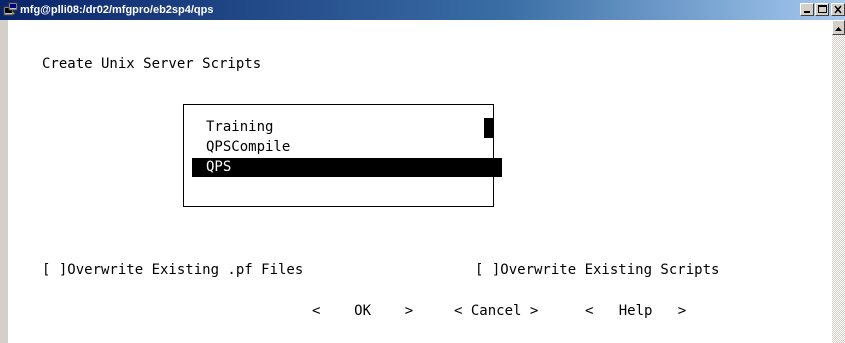 The image size is (845, 343). I want to click on list-item-qpscompile: QPSCompile, so click(248, 147).